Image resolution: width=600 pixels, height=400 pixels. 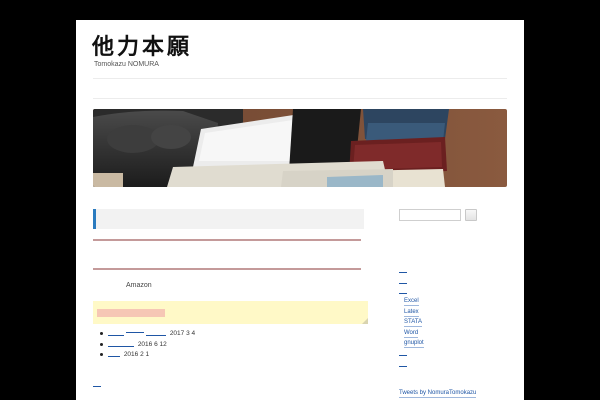 What do you see at coordinates (182, 333) in the screenshot?
I see `recent-post-date: 2017 3 4` at bounding box center [182, 333].